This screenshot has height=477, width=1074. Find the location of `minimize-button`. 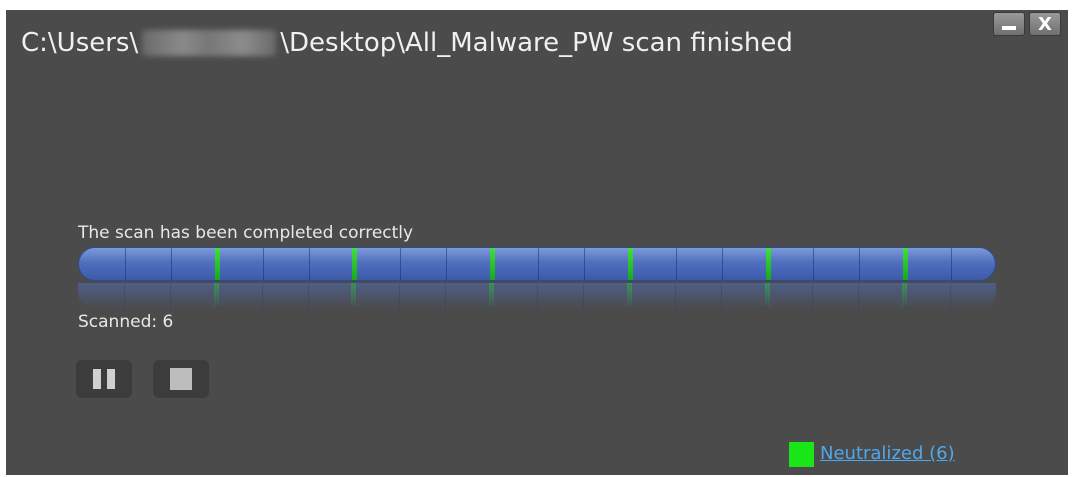

minimize-button is located at coordinates (1009, 24).